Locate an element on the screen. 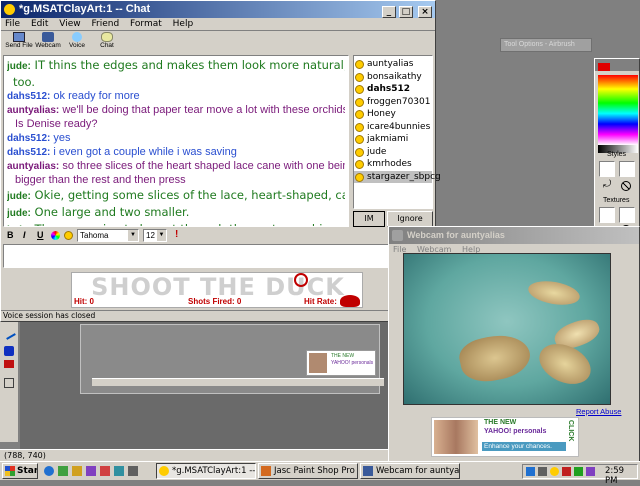 The image size is (640, 486). tray-messenger-icon is located at coordinates (554, 471).